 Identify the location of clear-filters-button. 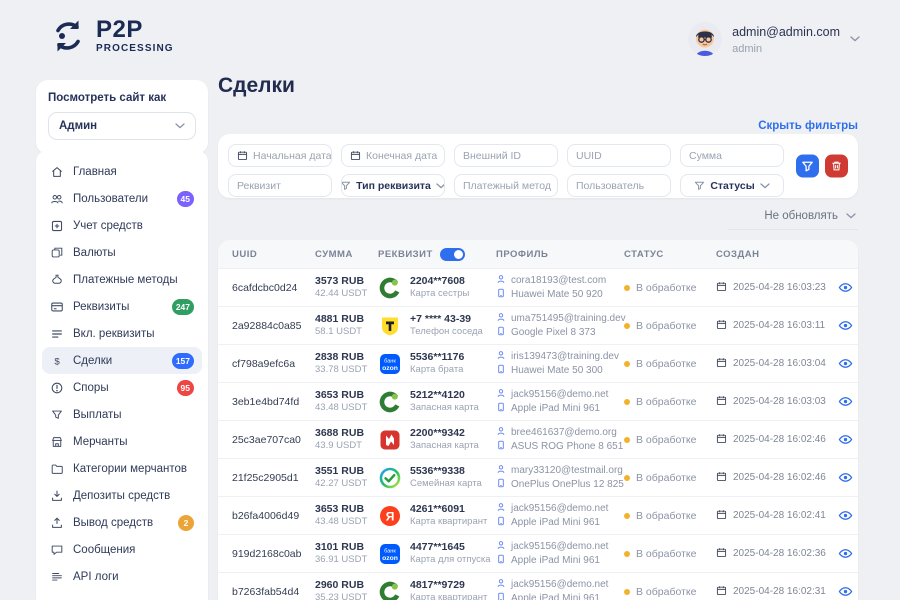
(836, 166).